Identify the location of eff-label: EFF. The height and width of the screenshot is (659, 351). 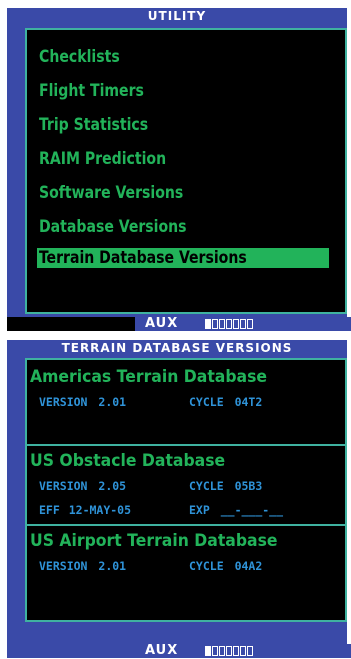
(49, 510).